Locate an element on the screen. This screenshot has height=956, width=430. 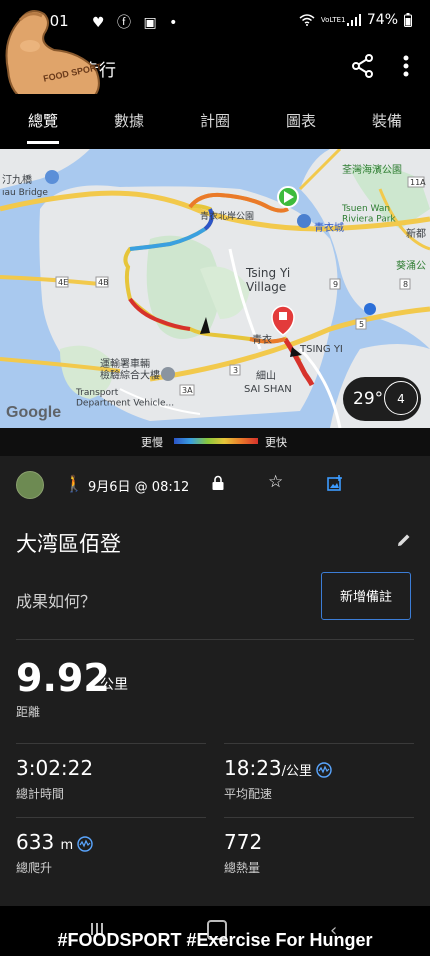
google-logo: Google is located at coordinates (33, 412).